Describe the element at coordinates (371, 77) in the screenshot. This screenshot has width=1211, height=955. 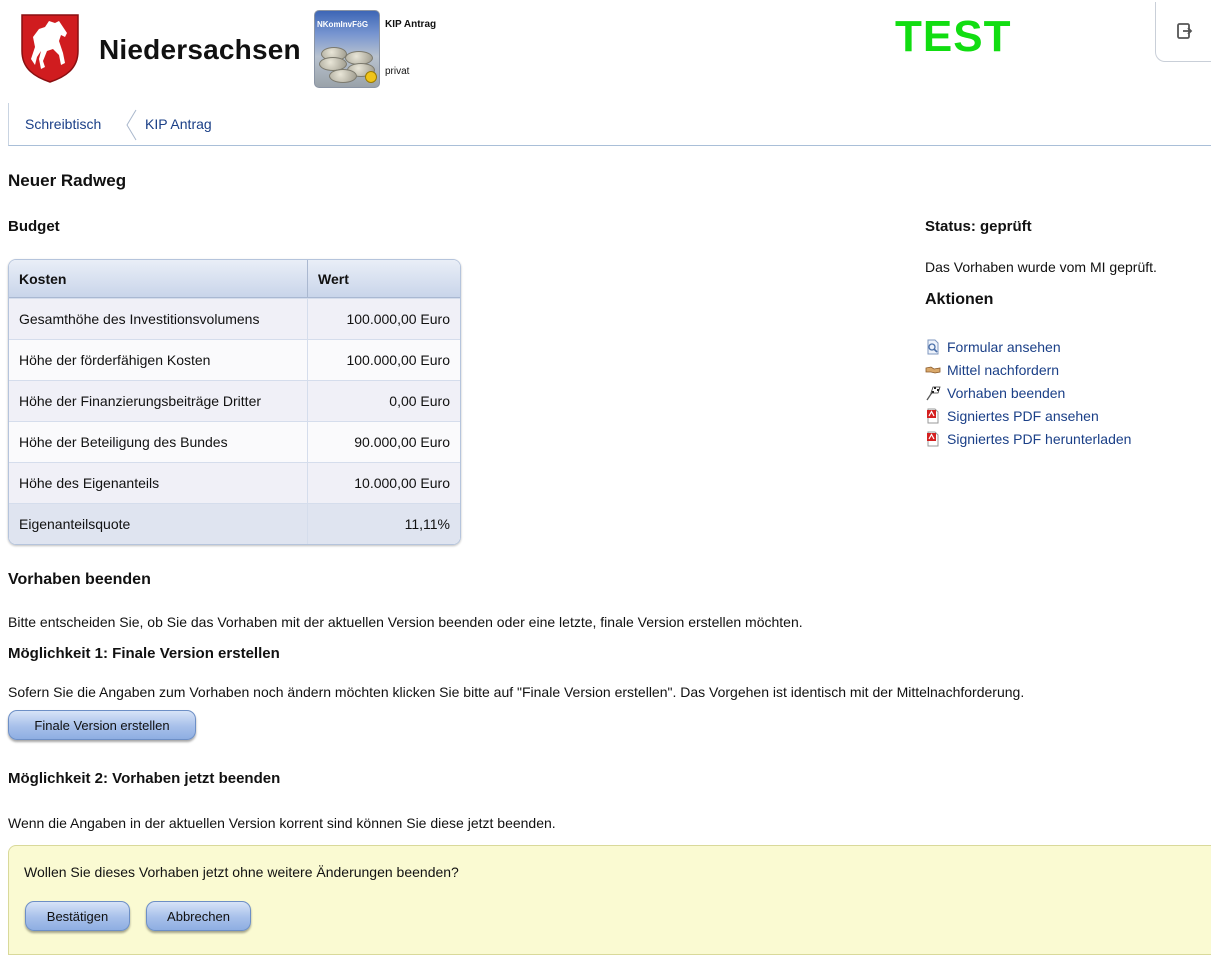
I see `user-badge-icon` at that location.